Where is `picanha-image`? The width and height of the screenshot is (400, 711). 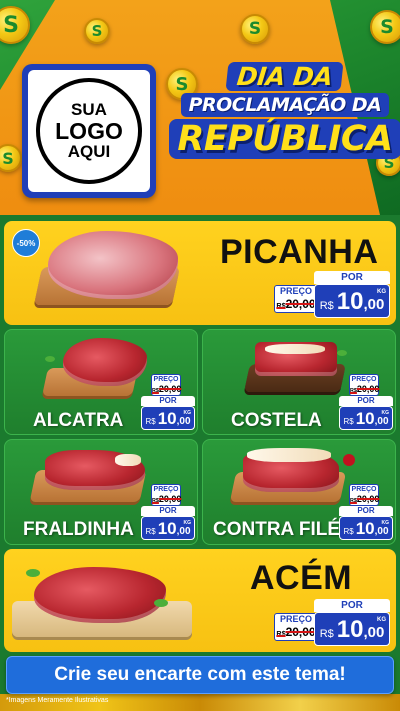
picanha-image is located at coordinates (113, 265).